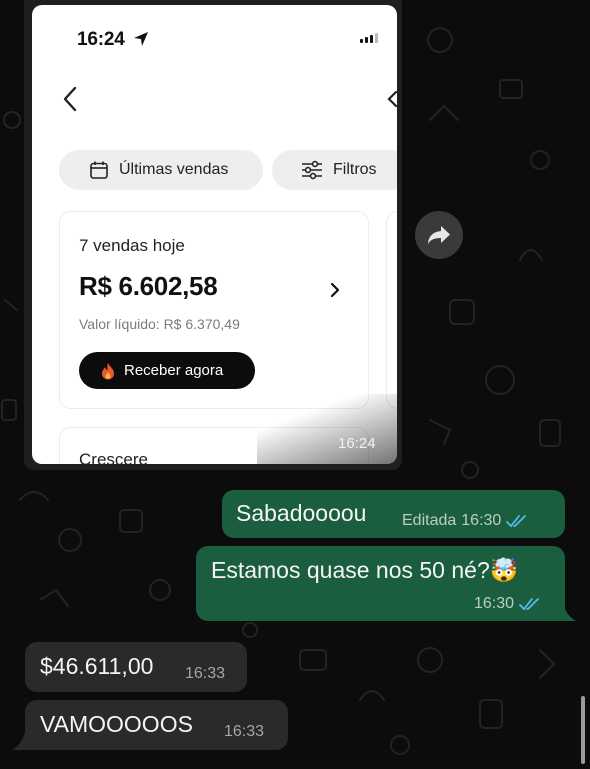 The height and width of the screenshot is (769, 590). Describe the element at coordinates (113, 457) in the screenshot. I see `crescere-title: Crescere` at that location.